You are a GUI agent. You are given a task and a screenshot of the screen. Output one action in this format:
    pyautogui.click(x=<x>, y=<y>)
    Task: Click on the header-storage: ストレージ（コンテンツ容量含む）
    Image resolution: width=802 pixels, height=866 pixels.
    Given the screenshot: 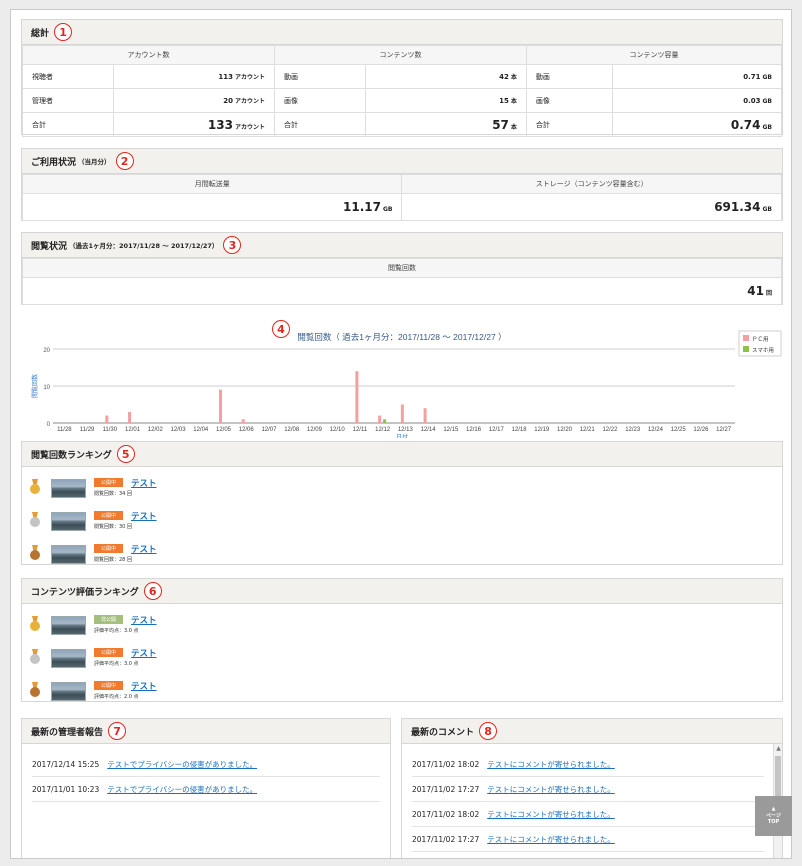 What is the action you would take?
    pyautogui.click(x=591, y=184)
    